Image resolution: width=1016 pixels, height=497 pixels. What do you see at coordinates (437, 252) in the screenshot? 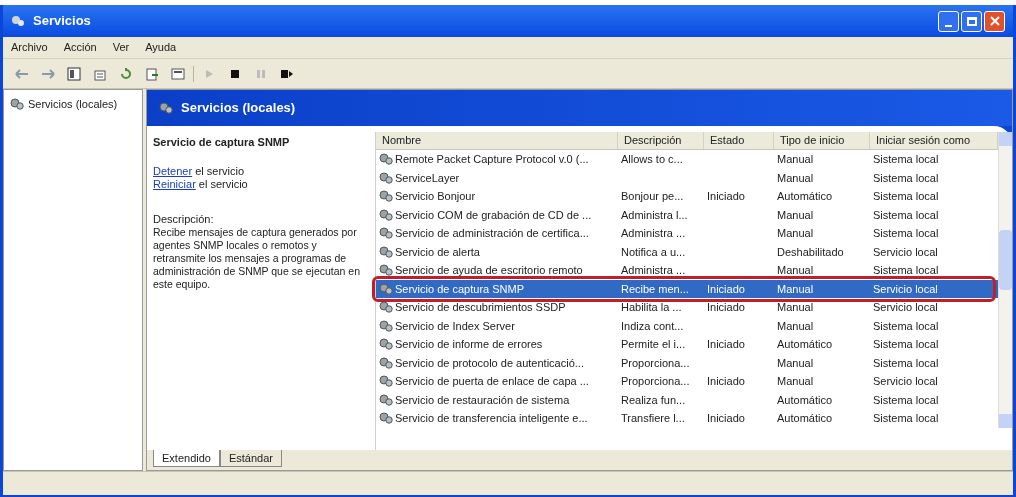
I see `table-cell-text: Servicio de alerta` at bounding box center [437, 252].